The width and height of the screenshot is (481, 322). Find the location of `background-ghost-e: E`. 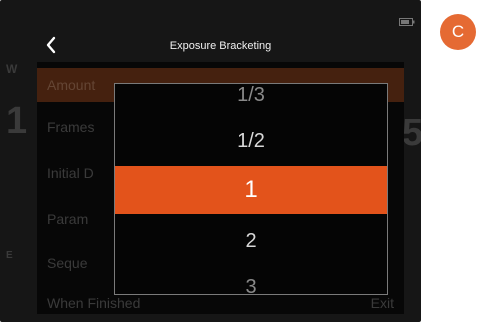

background-ghost-e: E is located at coordinates (9, 255).